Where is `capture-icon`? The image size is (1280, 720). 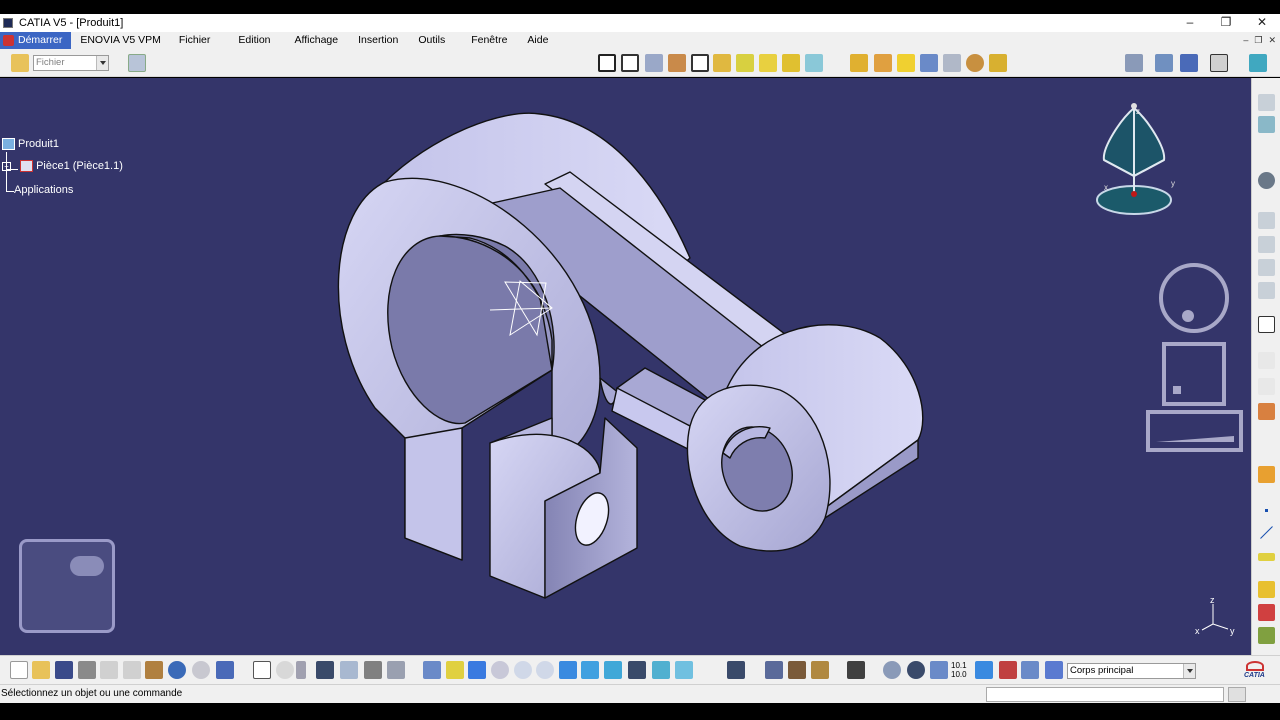
capture-icon is located at coordinates (856, 670).